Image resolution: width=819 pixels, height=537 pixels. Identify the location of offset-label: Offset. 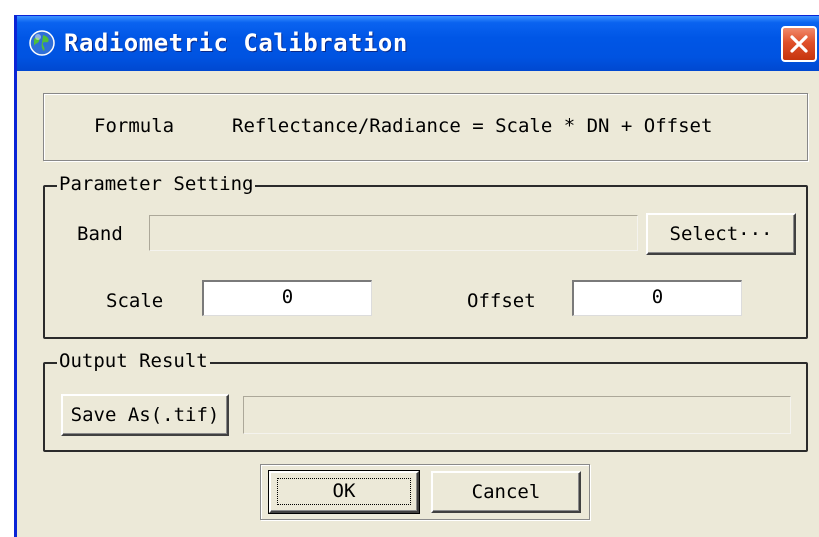
(501, 301).